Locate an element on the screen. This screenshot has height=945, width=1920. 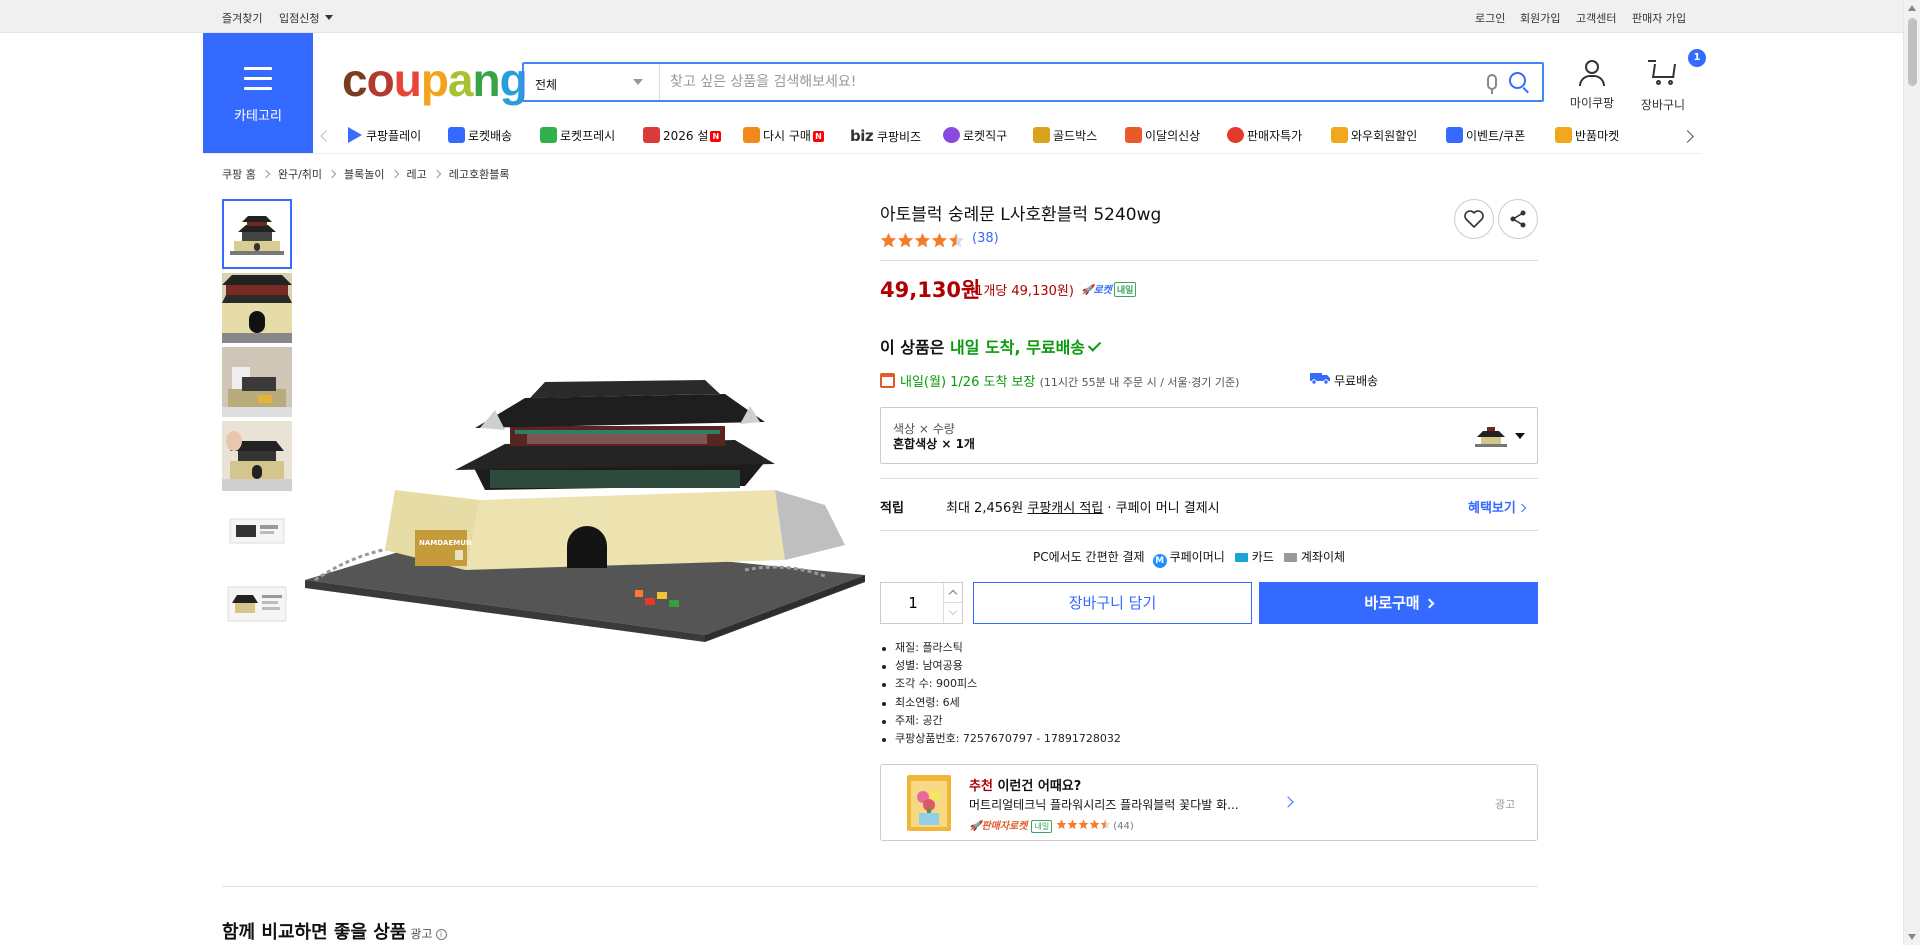
card-label: 카드 is located at coordinates (1262, 557).